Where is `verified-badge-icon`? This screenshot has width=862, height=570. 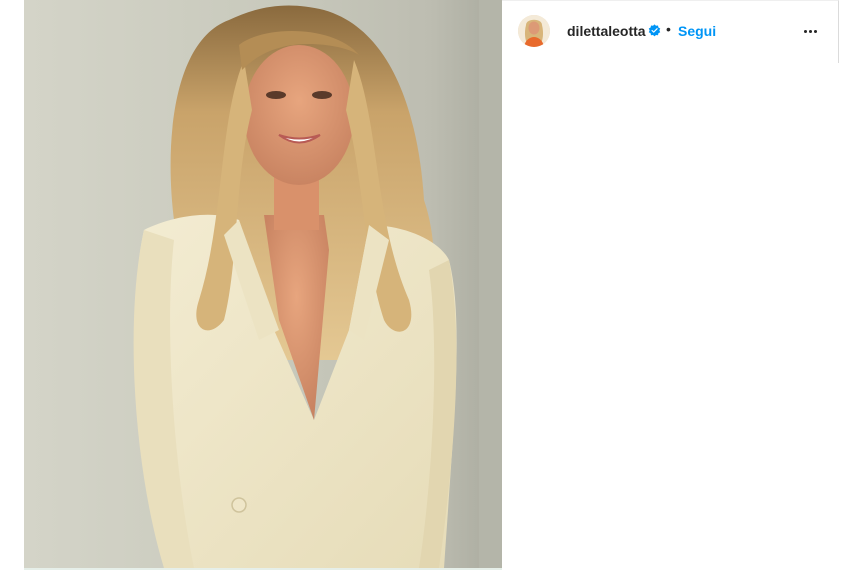
verified-badge-icon is located at coordinates (654, 30).